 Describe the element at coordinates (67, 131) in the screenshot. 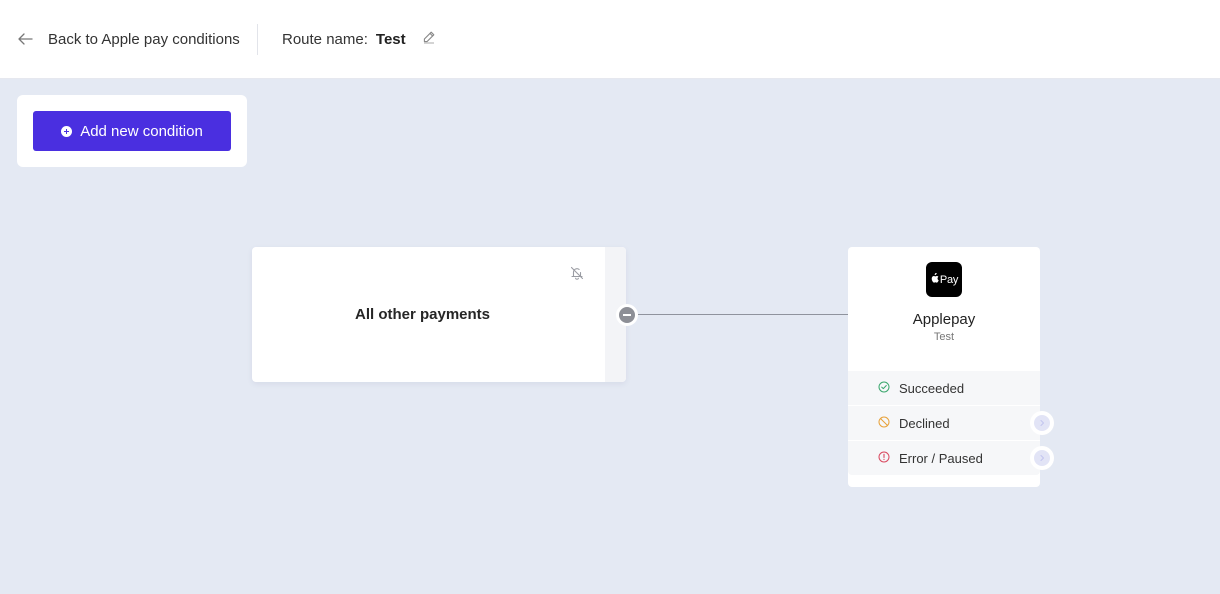

I see `plus-circle-icon` at that location.